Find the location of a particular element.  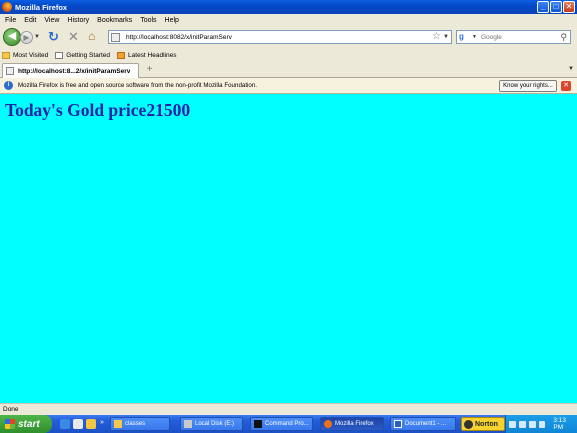

menu-help: Help is located at coordinates (173, 20).